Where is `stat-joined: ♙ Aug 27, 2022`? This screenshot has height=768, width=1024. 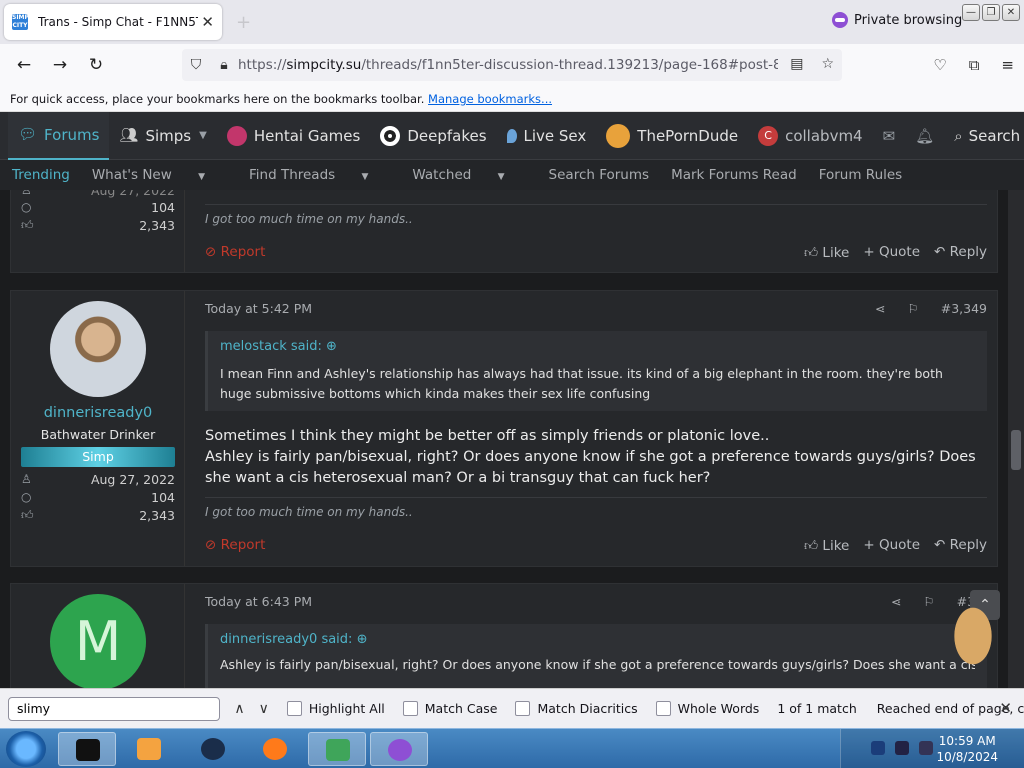
stat-joined: ♙ Aug 27, 2022 is located at coordinates (98, 194).